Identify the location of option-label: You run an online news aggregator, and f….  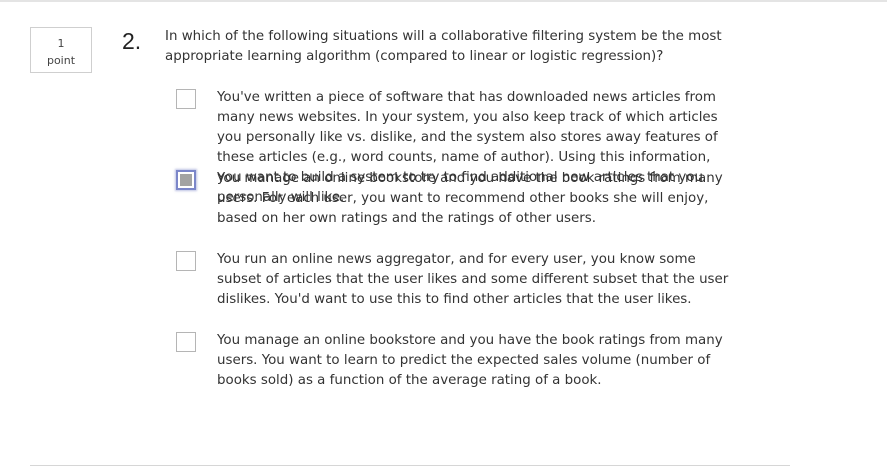
(477, 280).